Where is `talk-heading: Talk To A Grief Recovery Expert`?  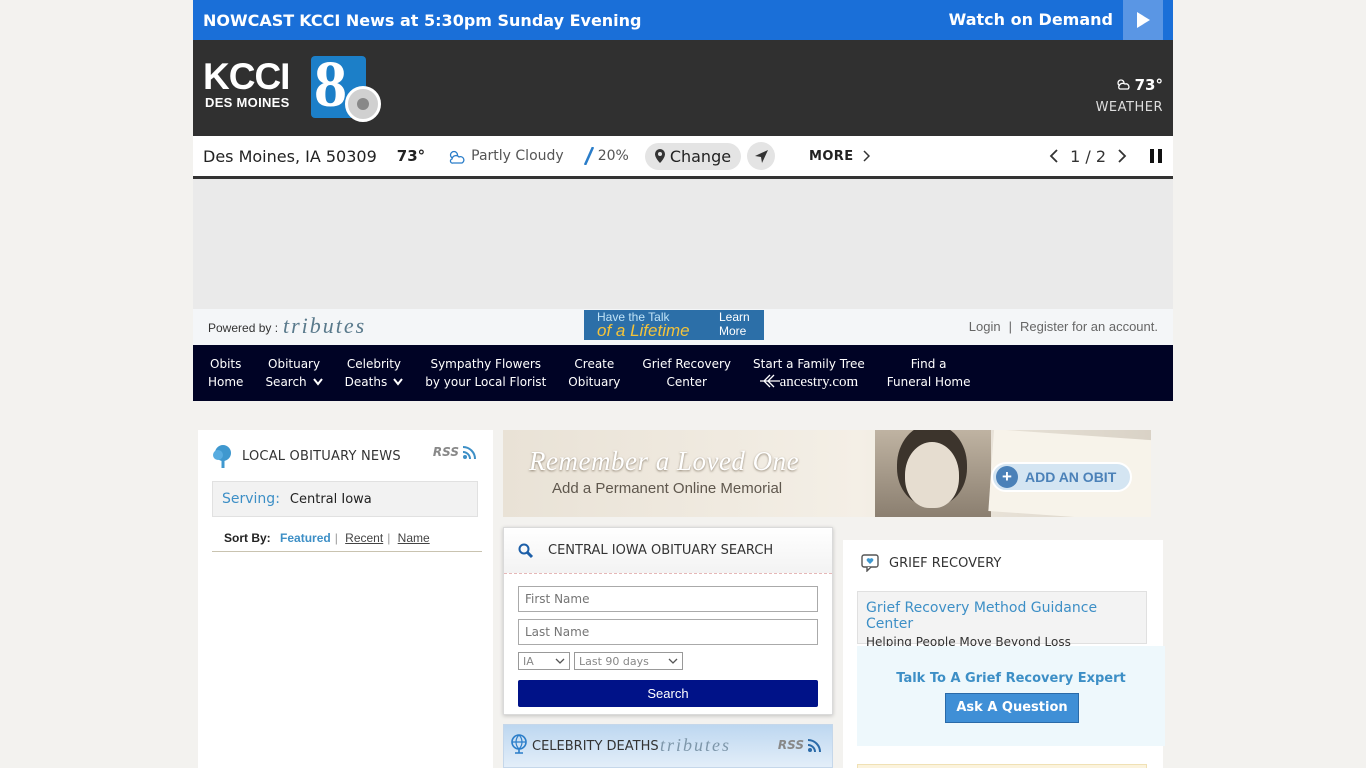 talk-heading: Talk To A Grief Recovery Expert is located at coordinates (1011, 678).